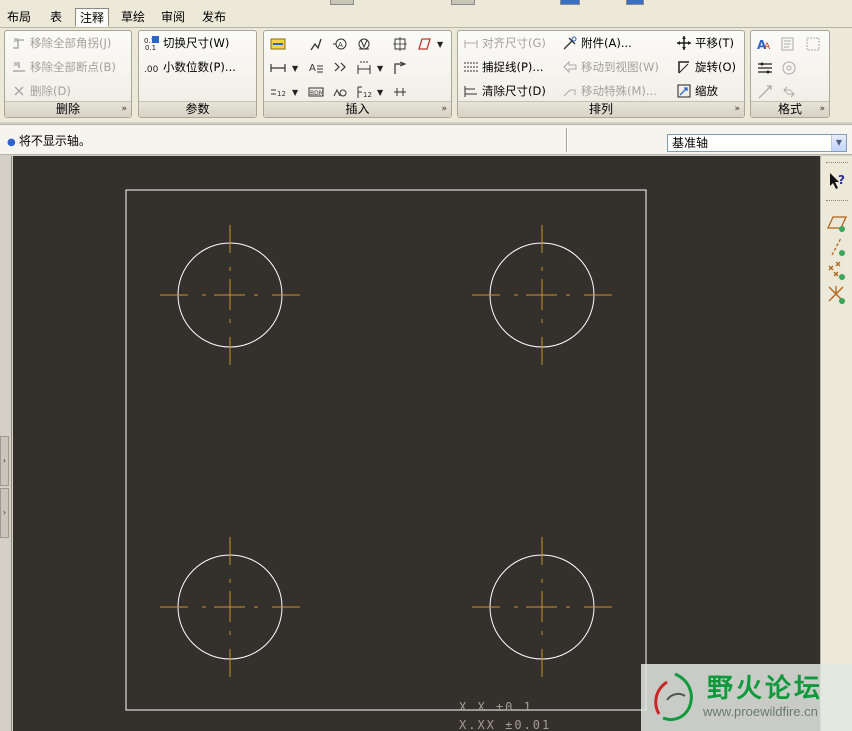 The height and width of the screenshot is (731, 852). Describe the element at coordinates (496, 707) in the screenshot. I see `tolerance-line-1: X.X ±0.1` at that location.